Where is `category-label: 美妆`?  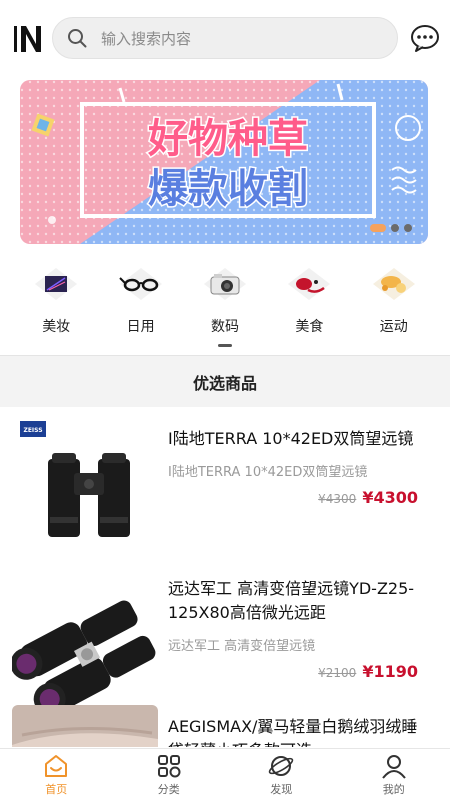
category-label: 美妆 is located at coordinates (56, 327).